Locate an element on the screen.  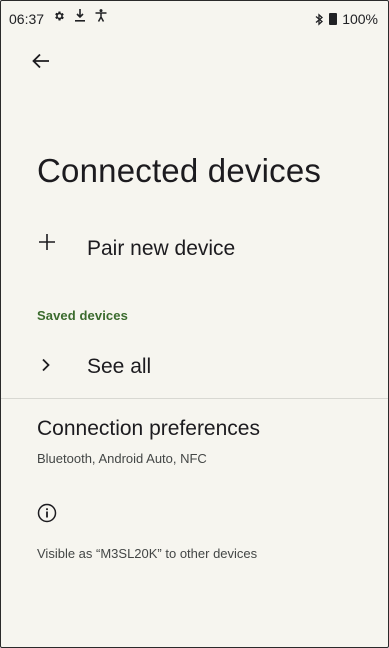
visible-as-text: Visible as “M3SL20K” to other devices is located at coordinates (147, 553).